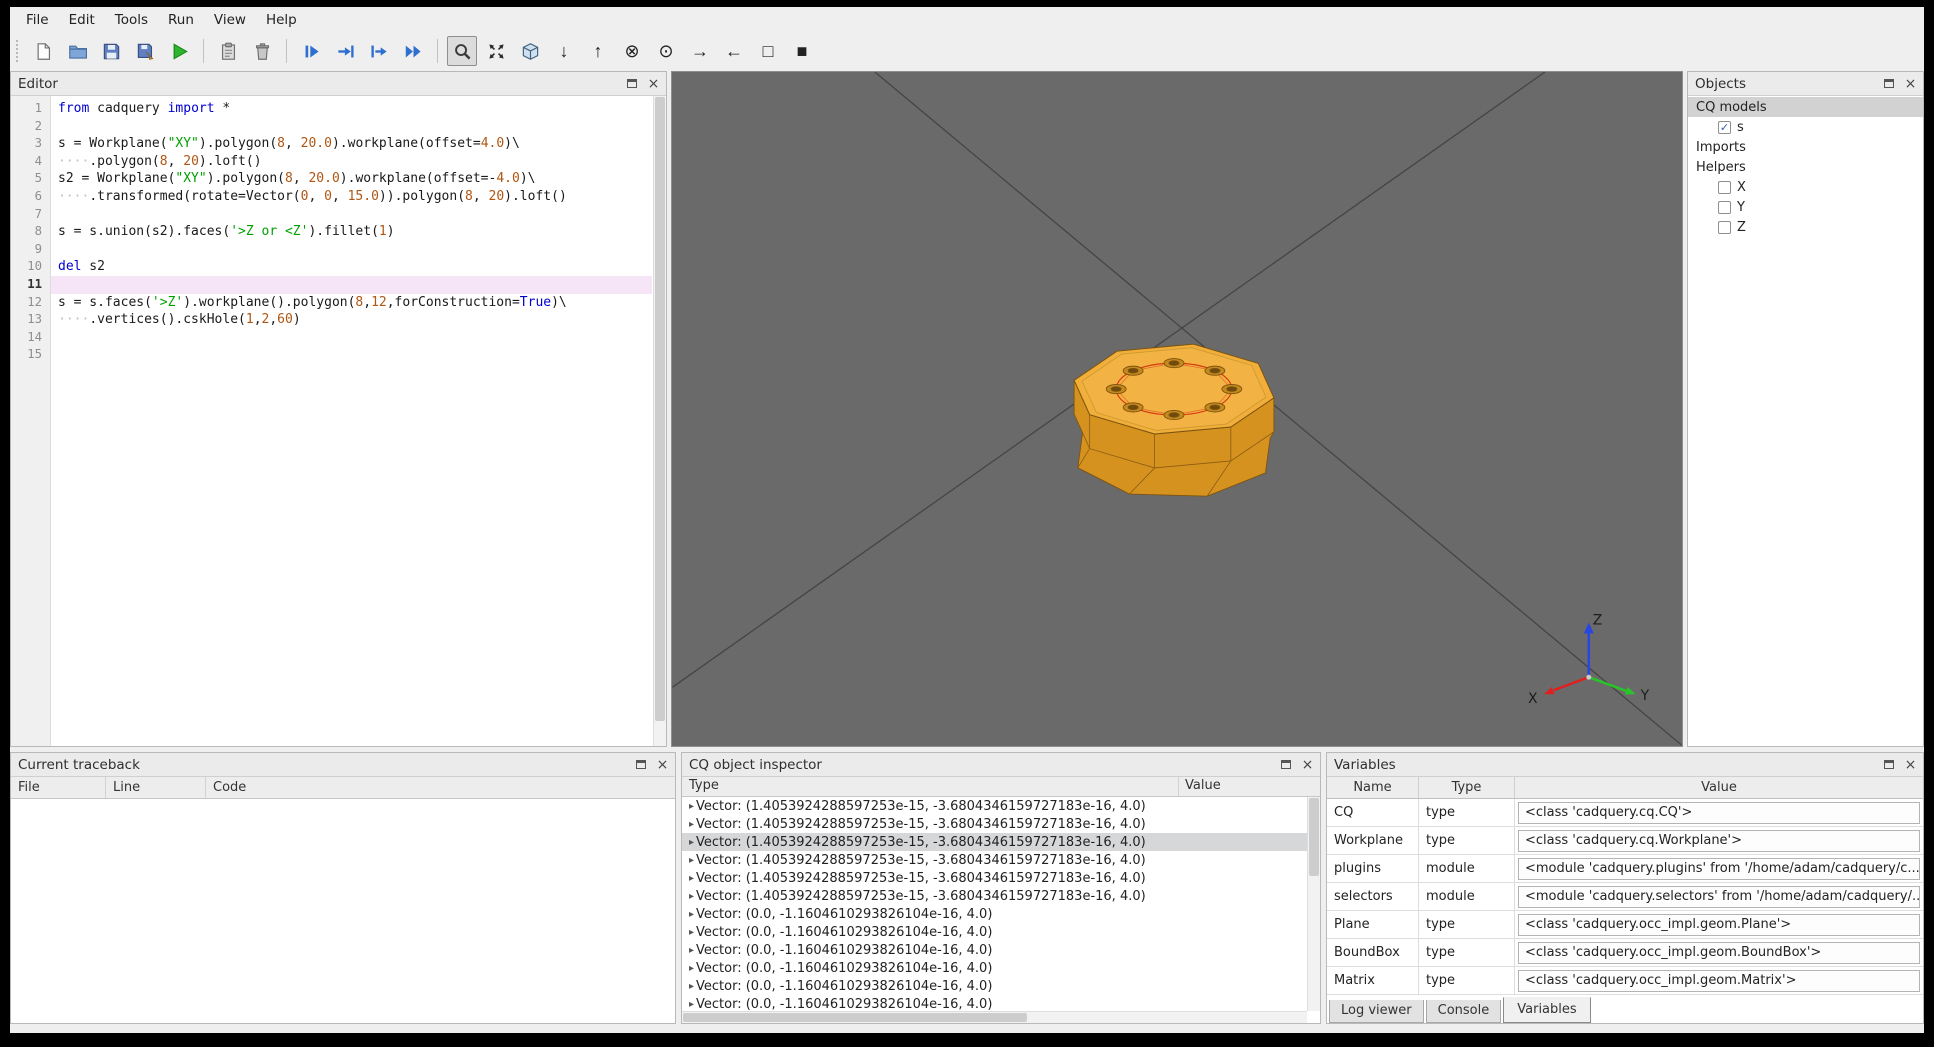 This screenshot has width=1934, height=1047. I want to click on tab-variables: Variables, so click(1547, 1010).